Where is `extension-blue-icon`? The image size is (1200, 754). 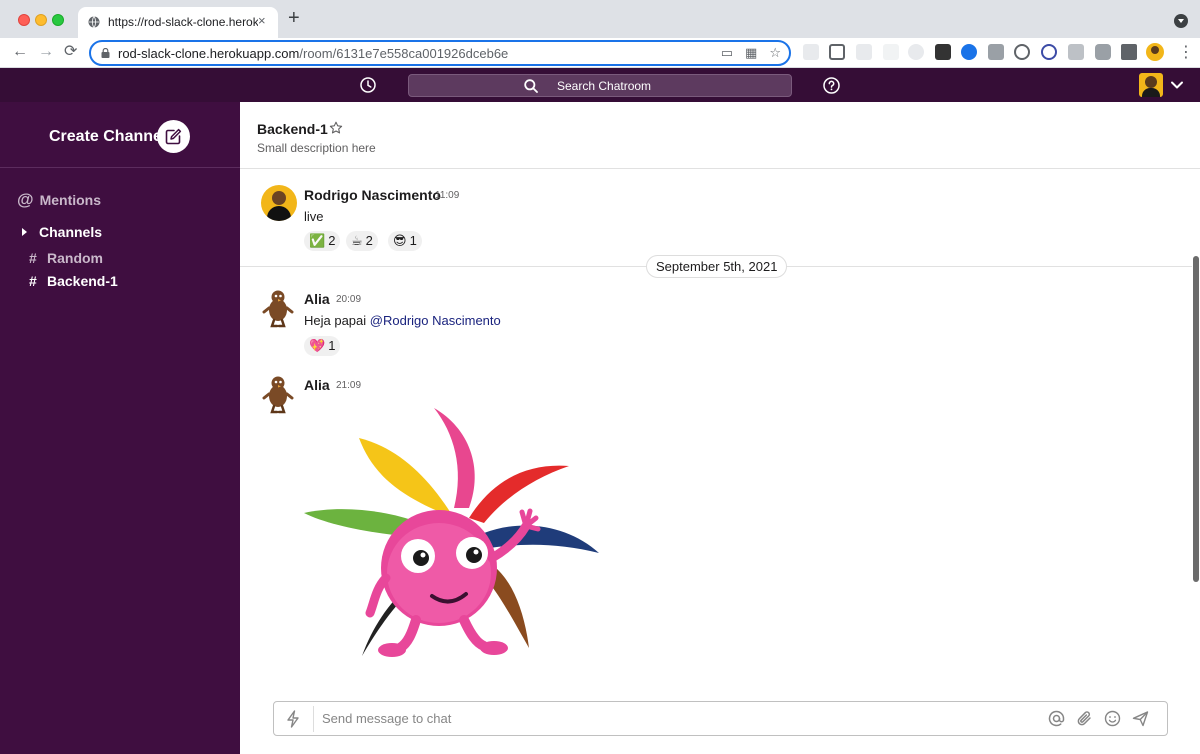 extension-blue-icon is located at coordinates (969, 52).